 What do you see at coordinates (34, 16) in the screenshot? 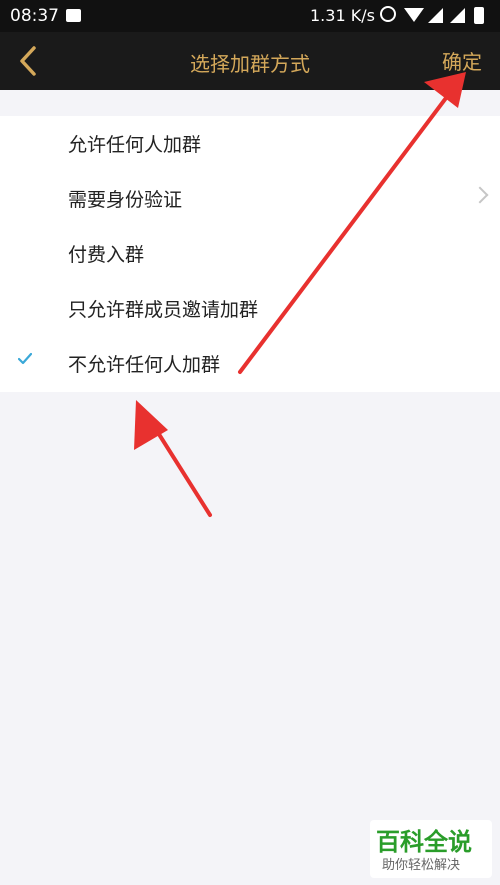
I see `status-time: 08:37` at bounding box center [34, 16].